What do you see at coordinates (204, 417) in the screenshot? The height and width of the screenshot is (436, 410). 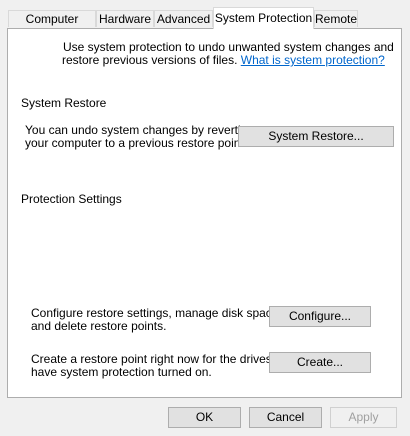 I see `ok-button: OK` at bounding box center [204, 417].